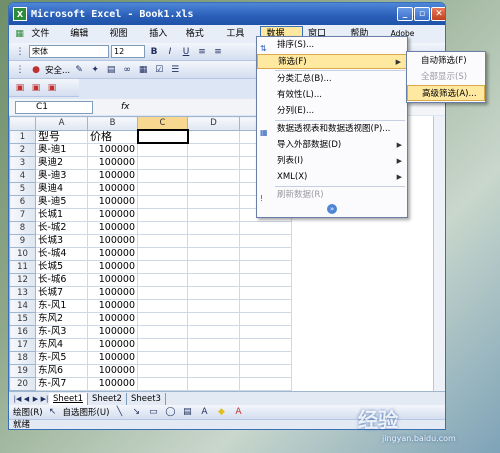 The height and width of the screenshot is (453, 500). I want to click on menu-view: 视图(V), so click(125, 40).